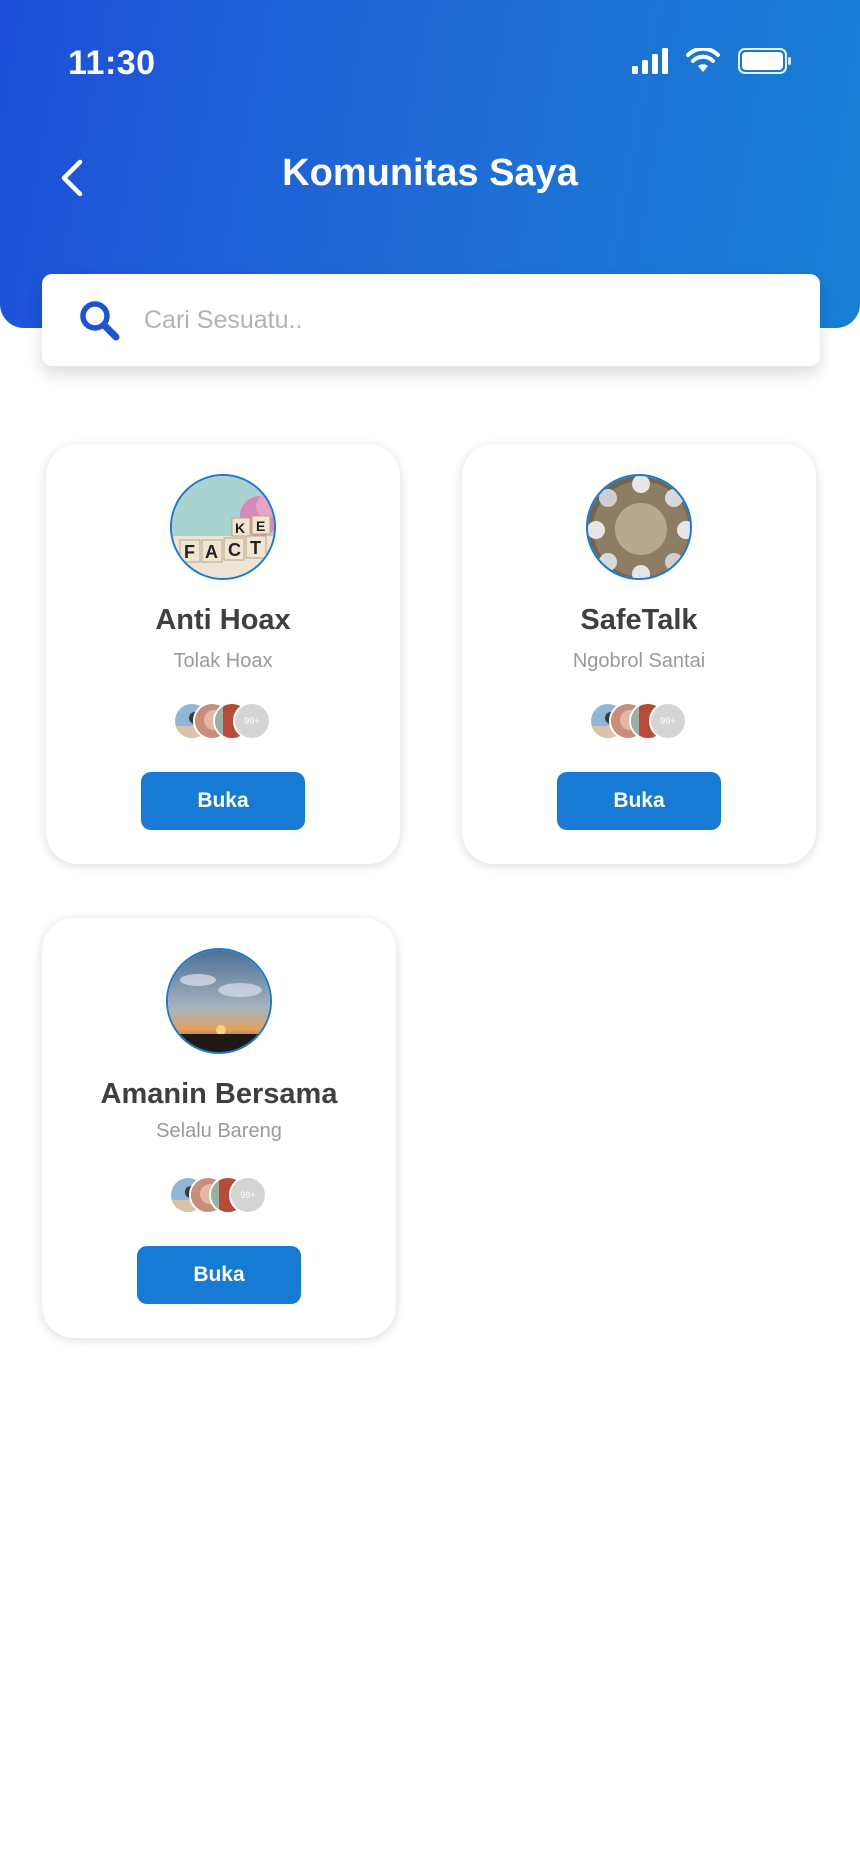 This screenshot has width=860, height=1864. I want to click on svg-text: K, so click(240, 528).